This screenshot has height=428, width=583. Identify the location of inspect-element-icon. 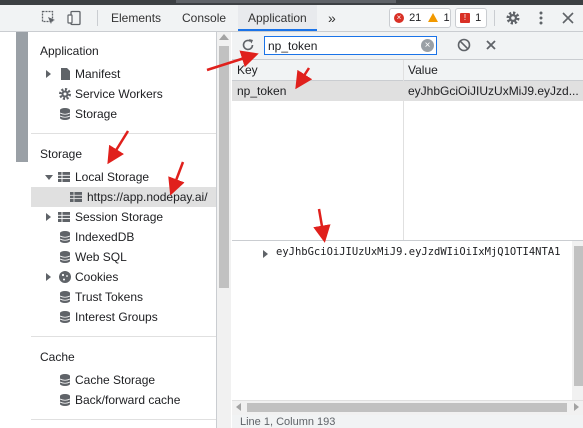
(49, 18).